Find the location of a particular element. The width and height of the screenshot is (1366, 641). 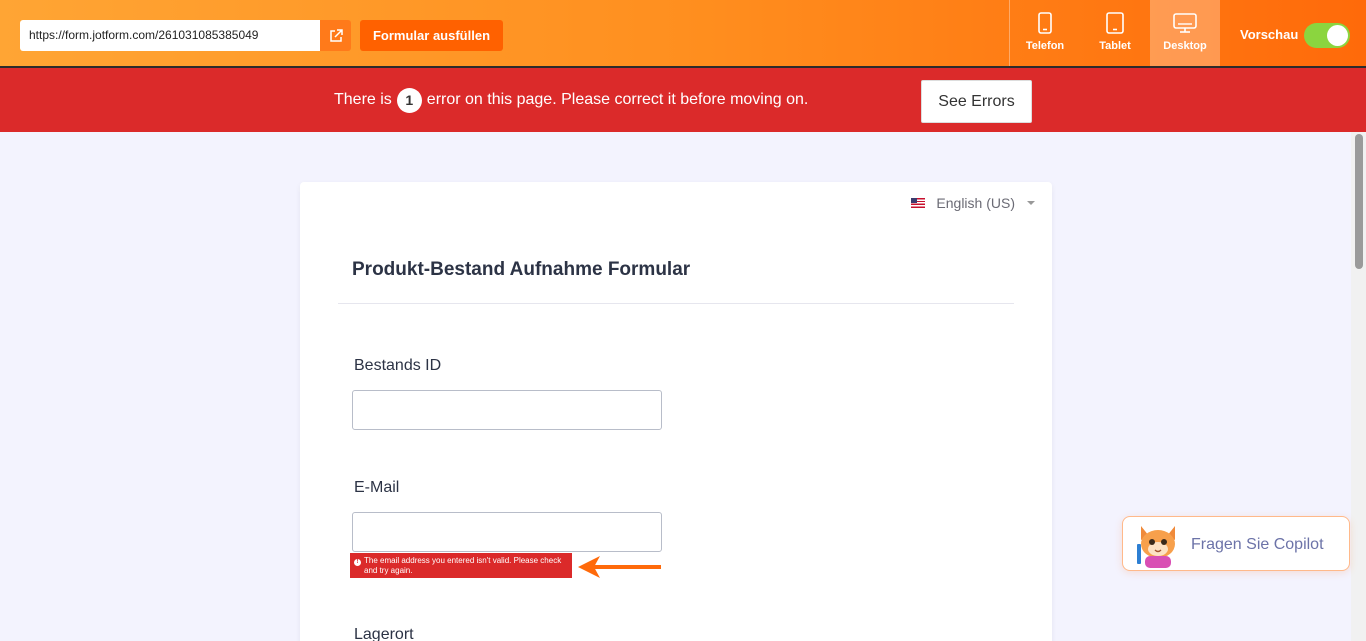

see-errors-button: See Errors is located at coordinates (976, 101).